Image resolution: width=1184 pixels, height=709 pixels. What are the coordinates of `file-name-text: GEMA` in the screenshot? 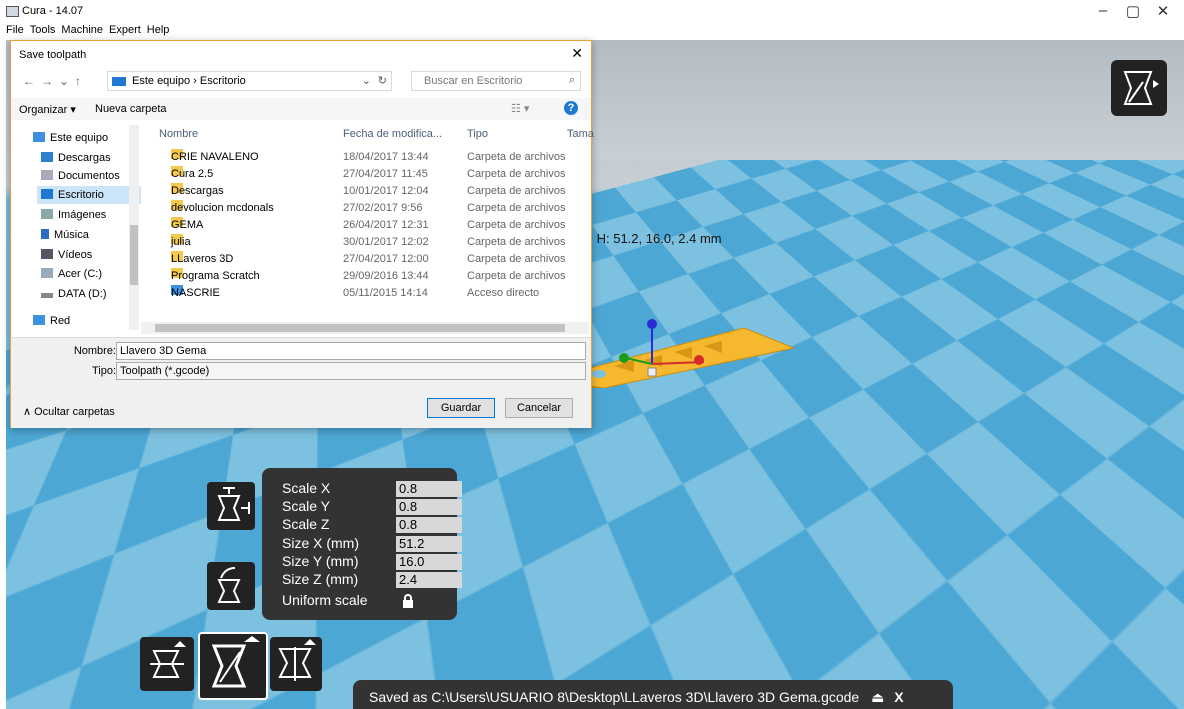 It's located at (187, 225).